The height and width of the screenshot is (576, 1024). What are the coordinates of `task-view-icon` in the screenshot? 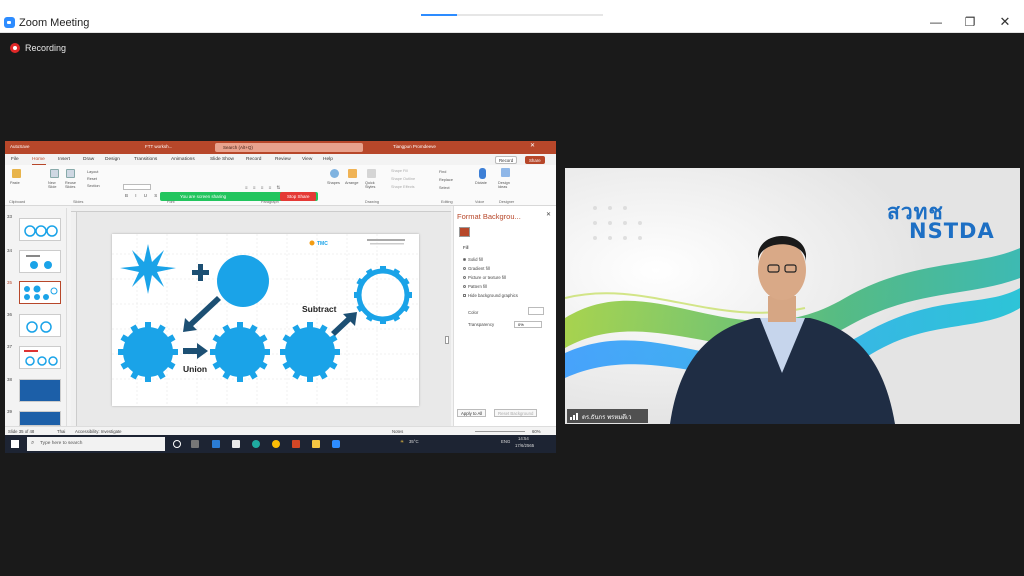 It's located at (195, 444).